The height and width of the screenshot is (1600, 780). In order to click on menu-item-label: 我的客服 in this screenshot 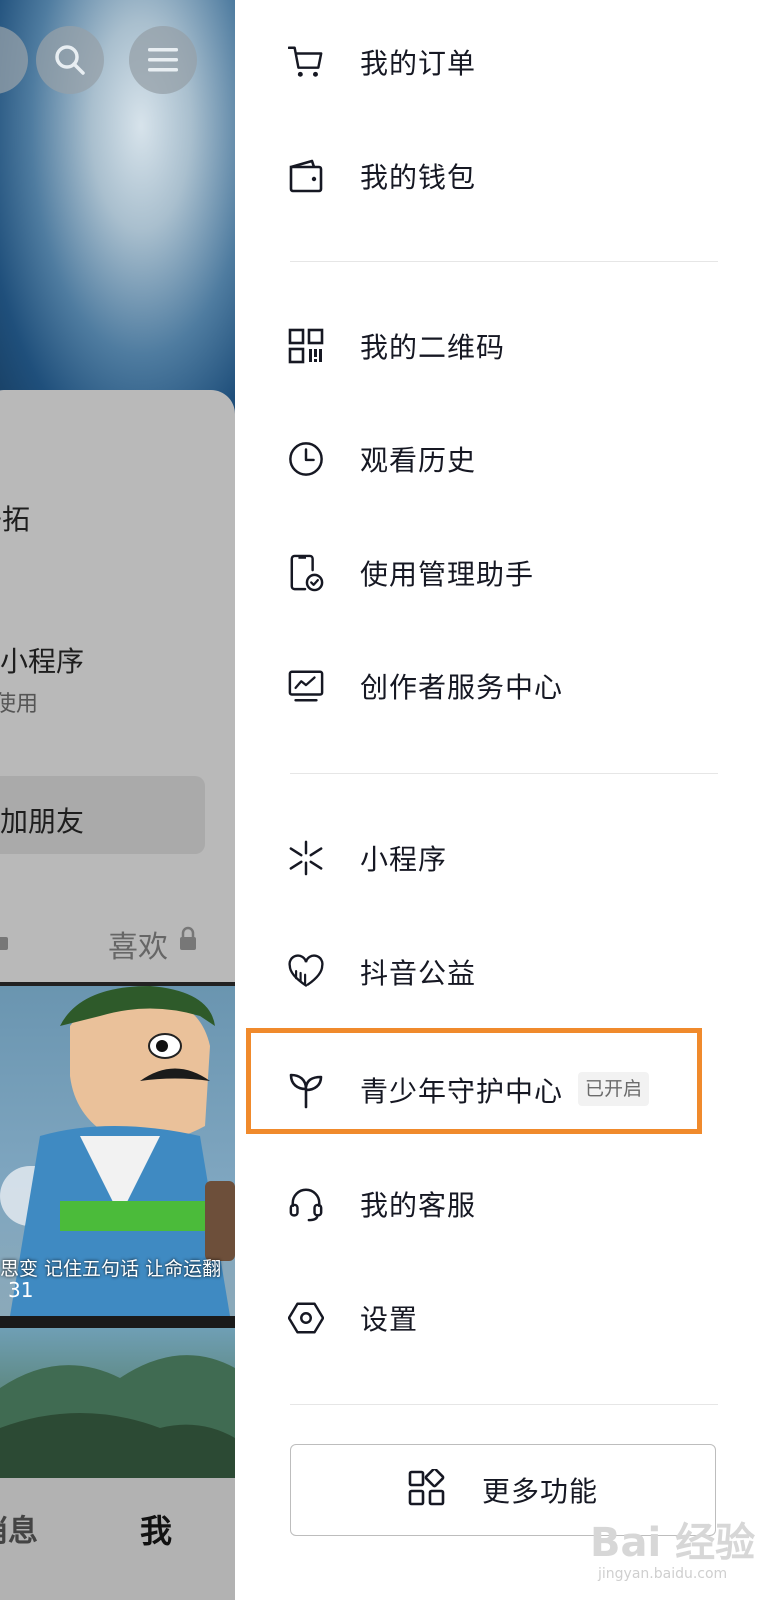, I will do `click(418, 1205)`.